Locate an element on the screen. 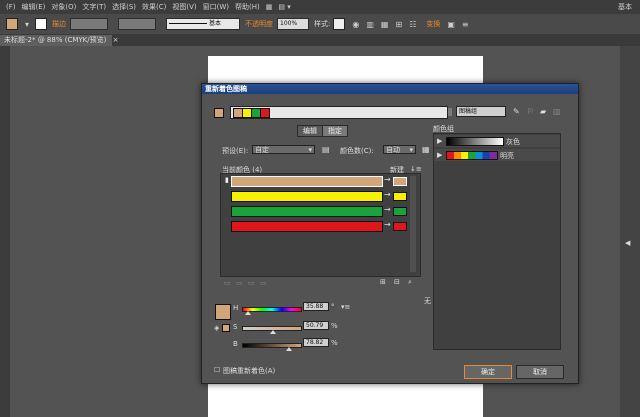 Image resolution: width=640 pixels, height=417 pixels. tab-assign: 指定 is located at coordinates (335, 131).